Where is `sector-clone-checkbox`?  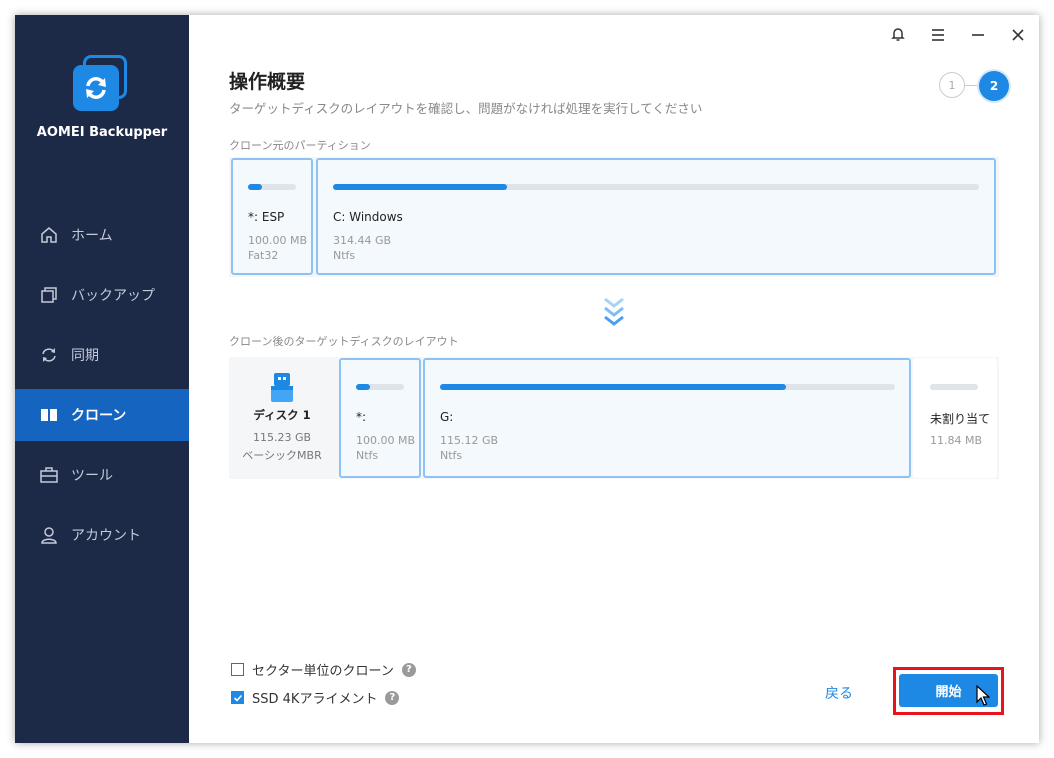 sector-clone-checkbox is located at coordinates (237, 669).